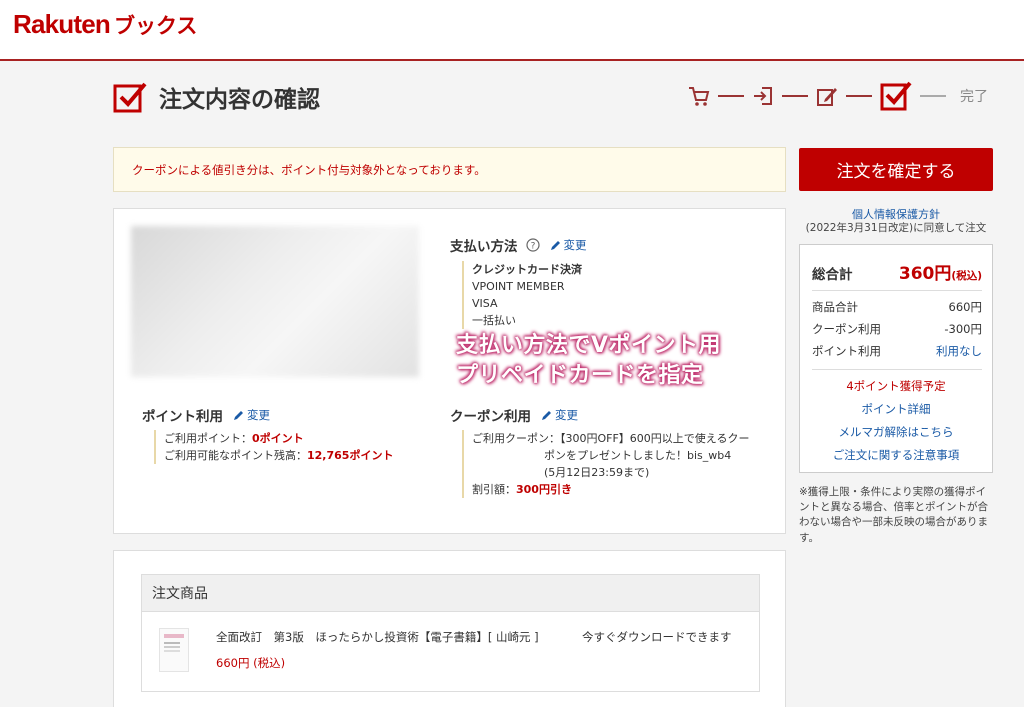 The image size is (1024, 707). What do you see at coordinates (897, 329) in the screenshot?
I see `coupon-usage-row: クーポン利用 -300円` at bounding box center [897, 329].